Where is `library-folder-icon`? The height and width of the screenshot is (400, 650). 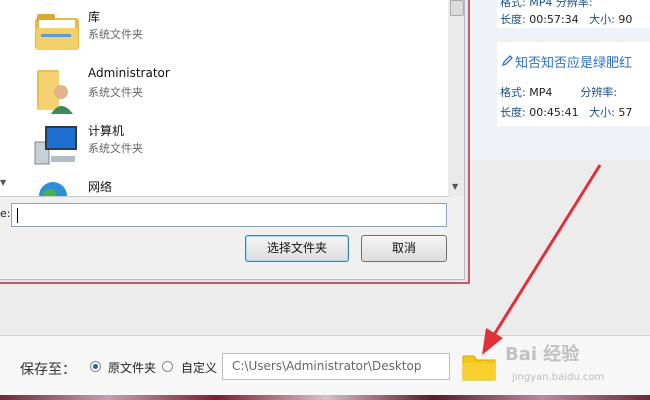
library-folder-icon is located at coordinates (57, 31).